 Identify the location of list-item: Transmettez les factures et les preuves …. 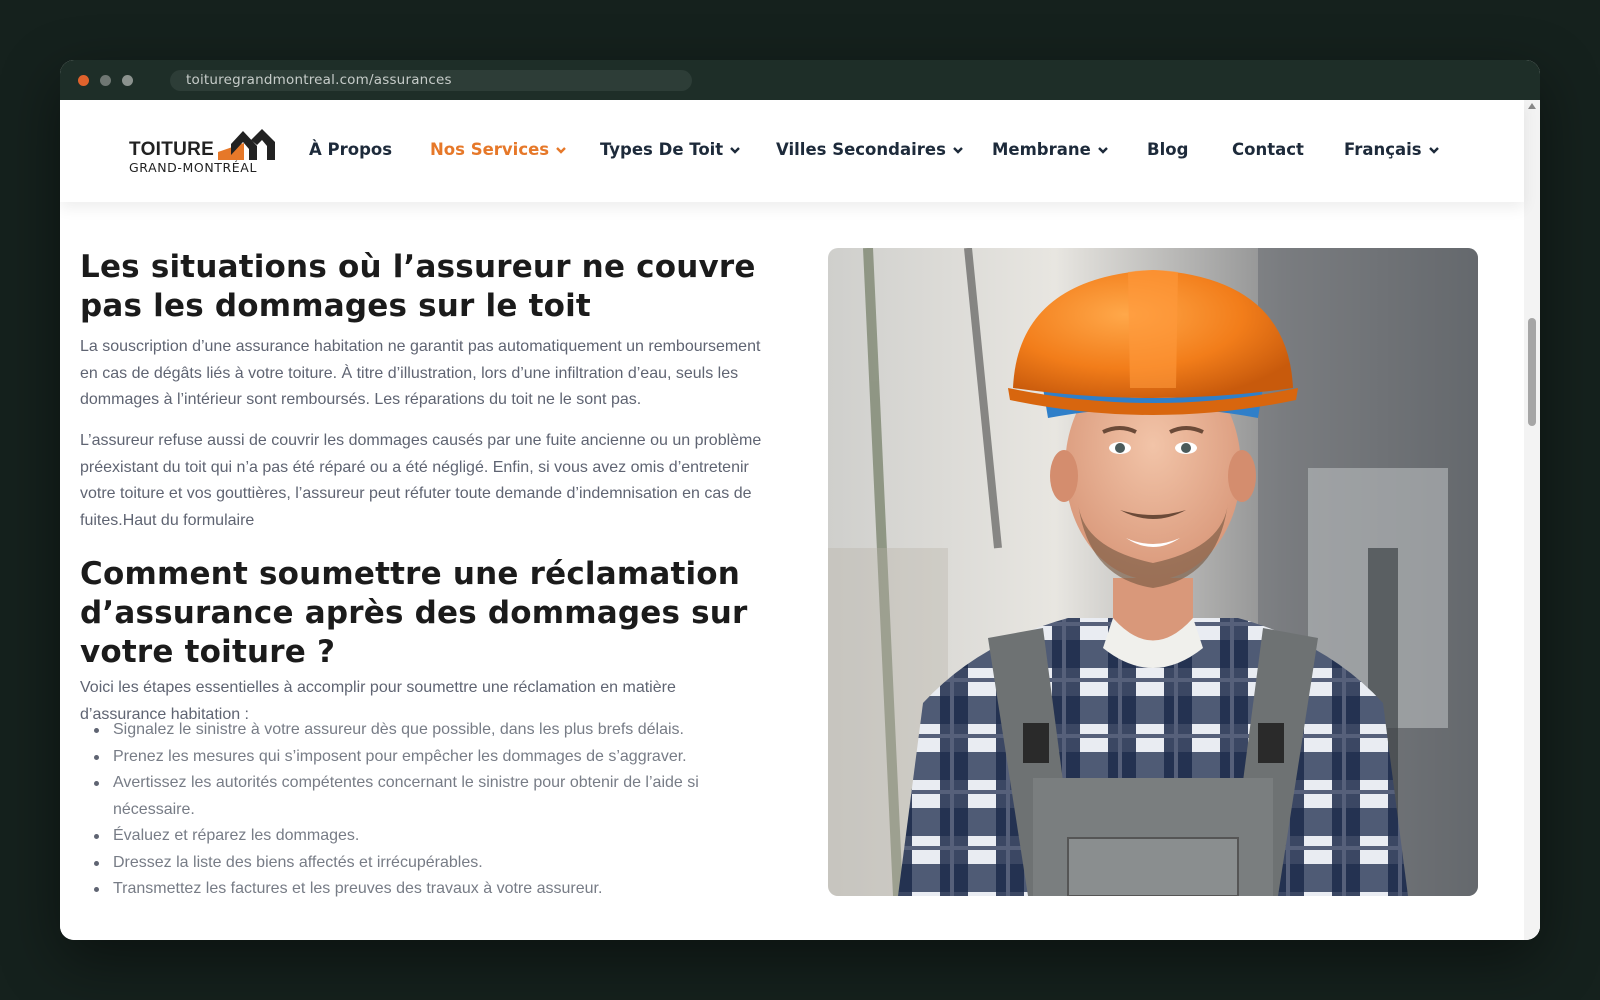
(410, 889).